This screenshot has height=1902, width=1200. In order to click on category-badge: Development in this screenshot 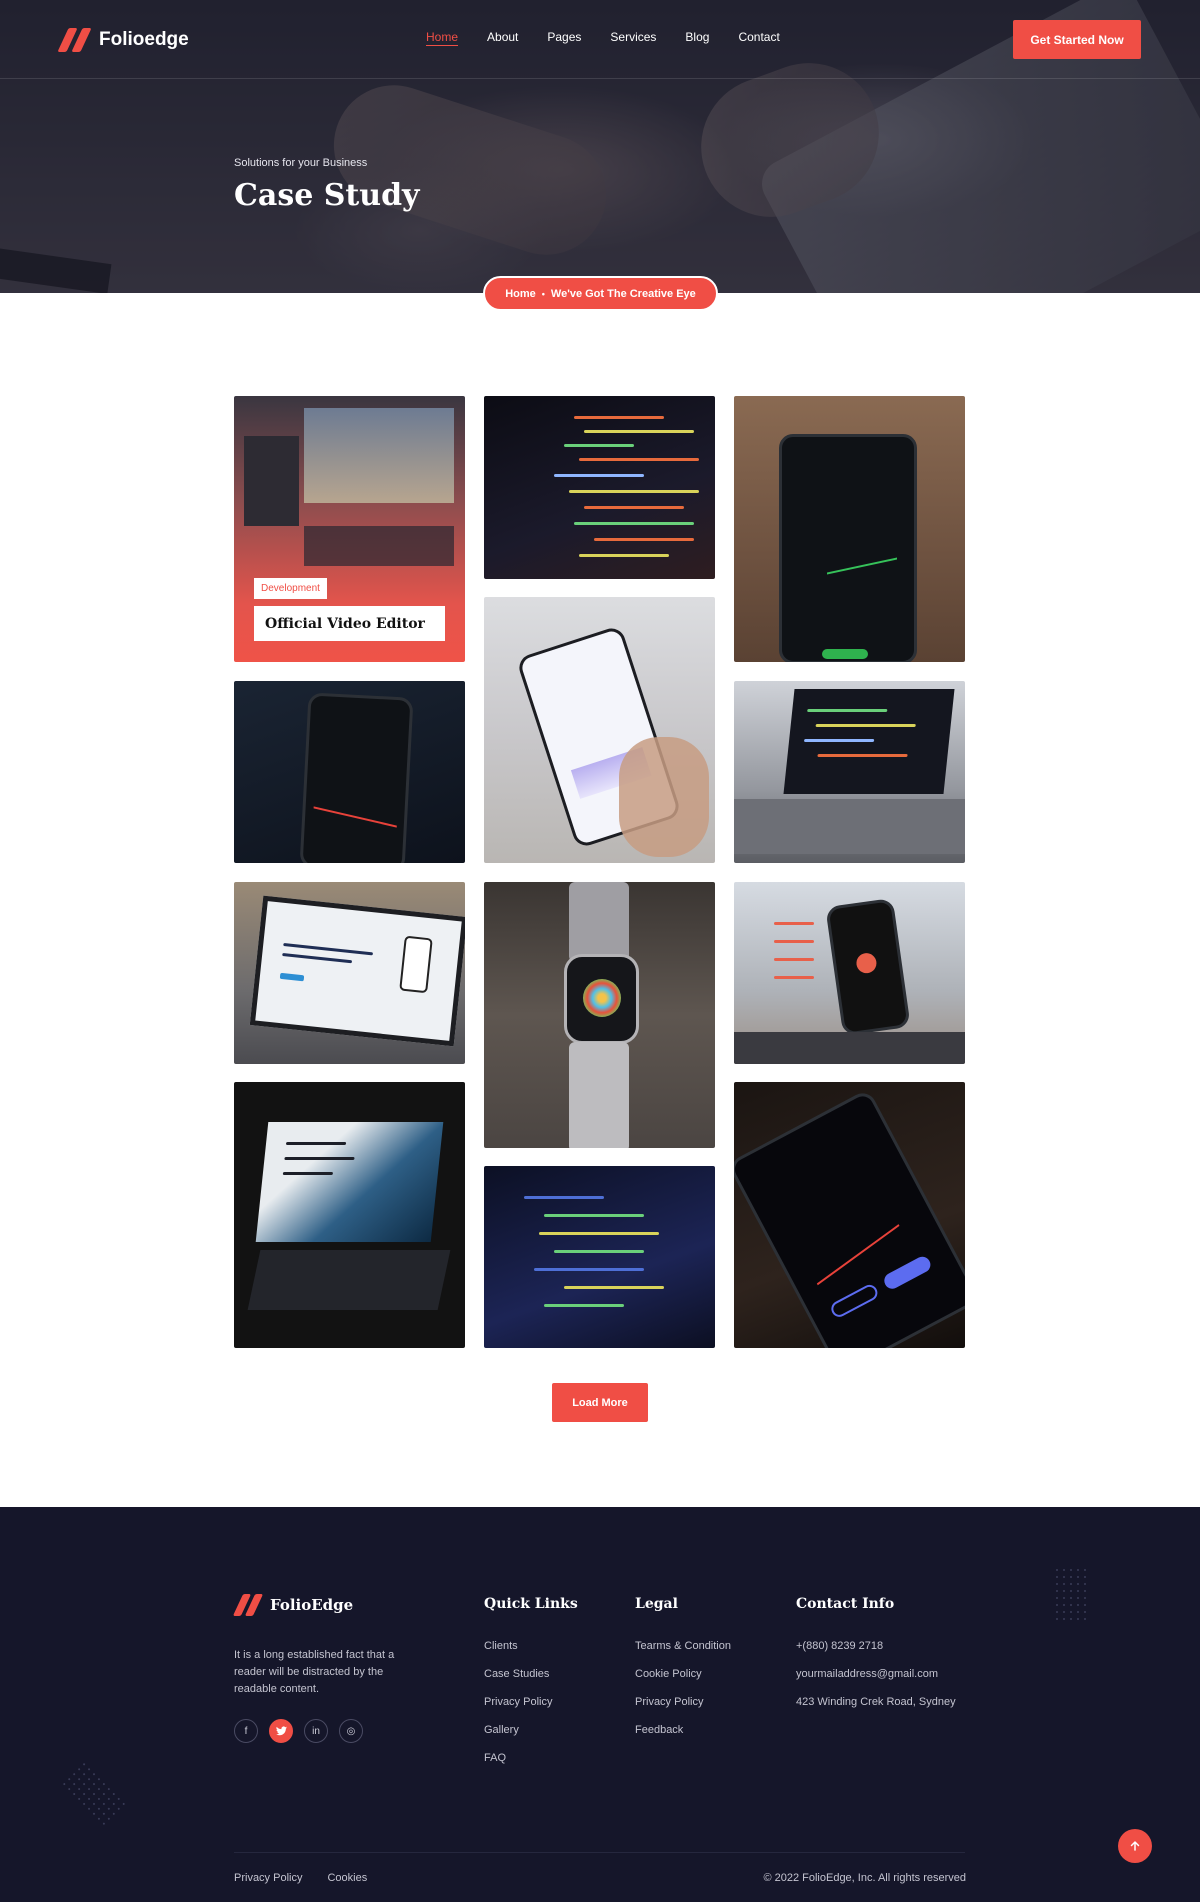, I will do `click(290, 588)`.